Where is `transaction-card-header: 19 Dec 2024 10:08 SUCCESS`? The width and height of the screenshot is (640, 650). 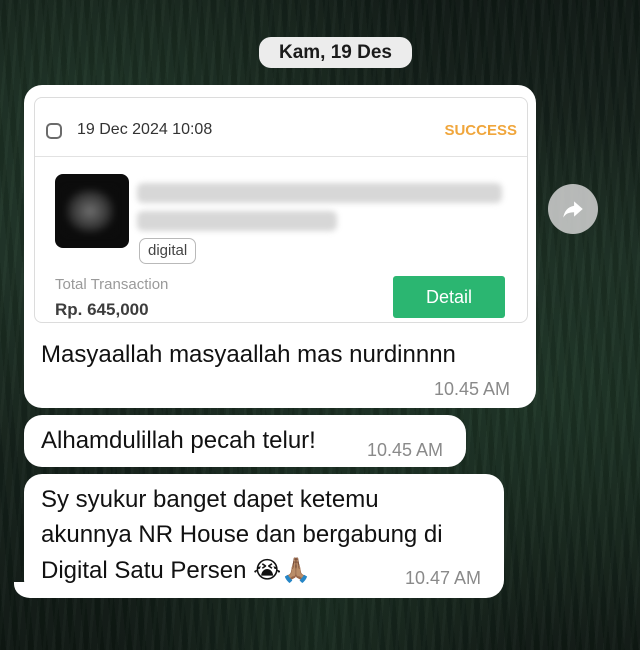 transaction-card-header: 19 Dec 2024 10:08 SUCCESS is located at coordinates (281, 127).